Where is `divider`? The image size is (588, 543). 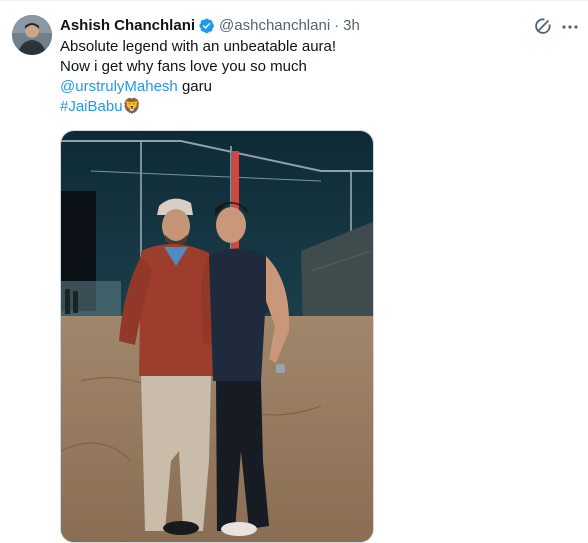
divider is located at coordinates (294, 0).